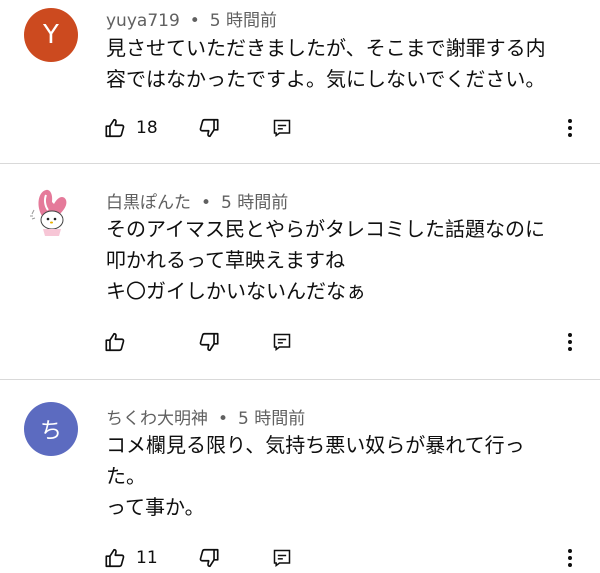  I want to click on comment-line: キ〇ガイしかいないんだなぁ, so click(236, 291).